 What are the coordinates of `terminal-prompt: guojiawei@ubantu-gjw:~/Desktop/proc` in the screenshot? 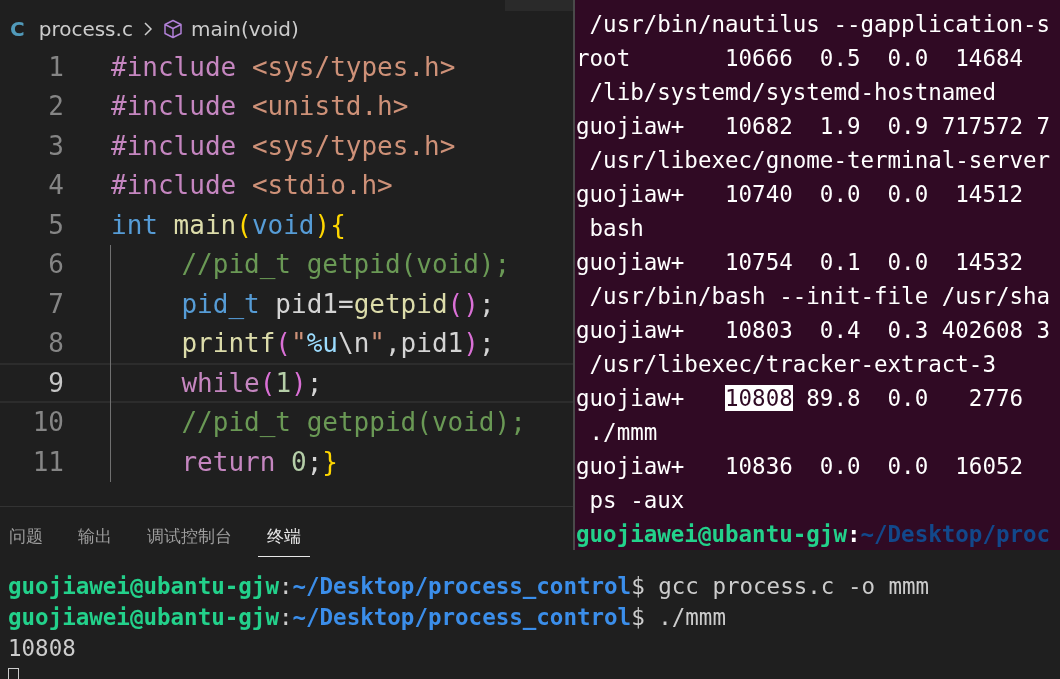 It's located at (813, 534).